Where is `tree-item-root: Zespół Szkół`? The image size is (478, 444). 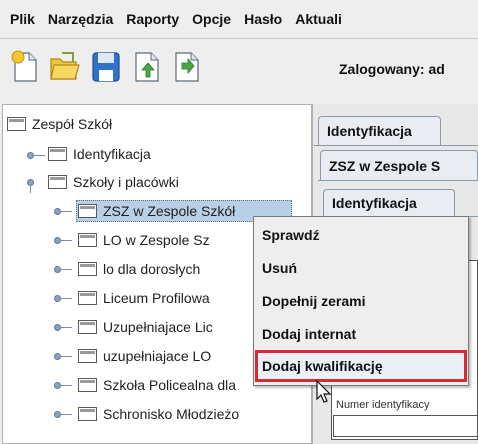
tree-item-root: Zespół Szkół is located at coordinates (59, 124).